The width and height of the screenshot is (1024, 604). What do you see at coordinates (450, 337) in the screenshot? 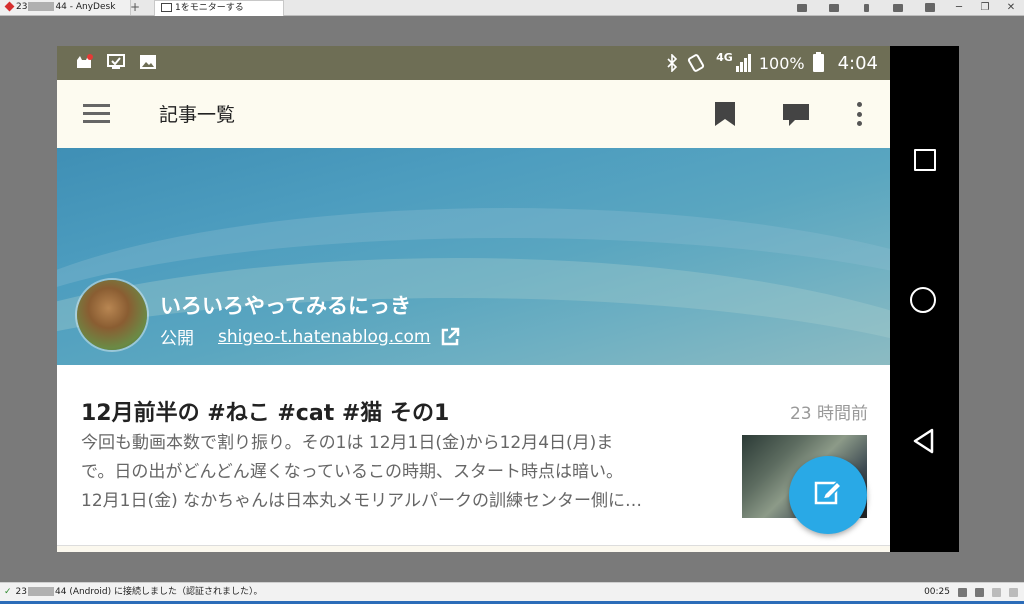
I see `external-link-icon` at bounding box center [450, 337].